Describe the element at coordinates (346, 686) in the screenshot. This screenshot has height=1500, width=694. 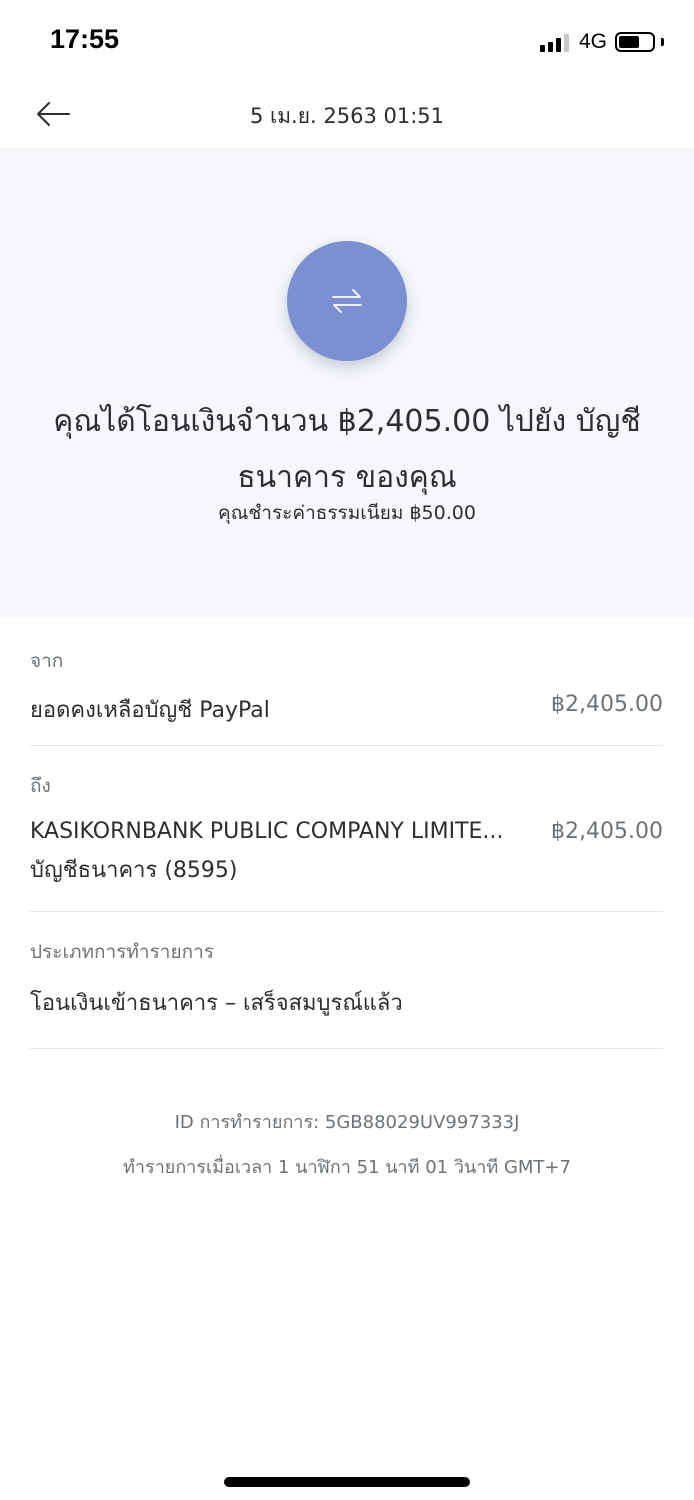
I see `from-section: จาก ยอดคงเหลือบัญชี PayPal ฿2,405.00` at that location.